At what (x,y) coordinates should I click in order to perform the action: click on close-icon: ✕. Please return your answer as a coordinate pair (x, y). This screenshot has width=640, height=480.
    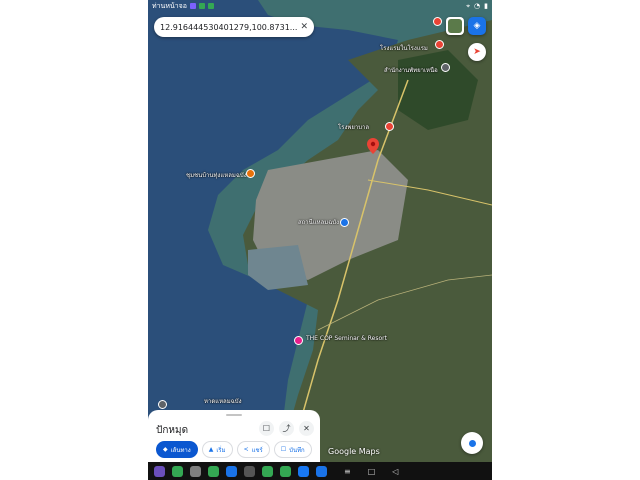
    Looking at the image, I should click on (306, 428).